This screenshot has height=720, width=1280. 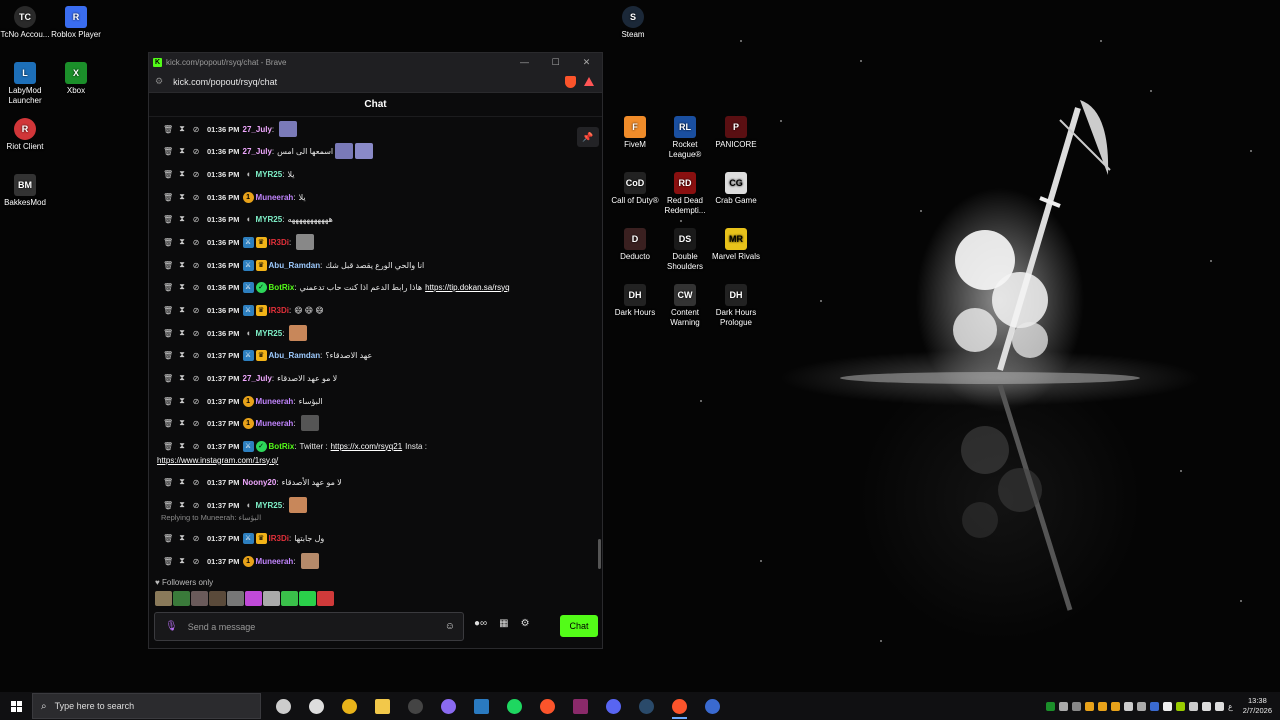 I want to click on desktop-icon-dark-hours: DH Dark Hours, so click(x=635, y=301).